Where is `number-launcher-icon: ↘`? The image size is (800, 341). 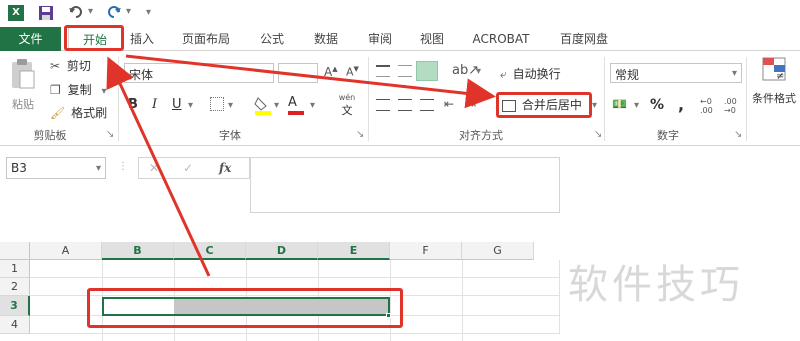
number-launcher-icon: ↘ is located at coordinates (738, 134).